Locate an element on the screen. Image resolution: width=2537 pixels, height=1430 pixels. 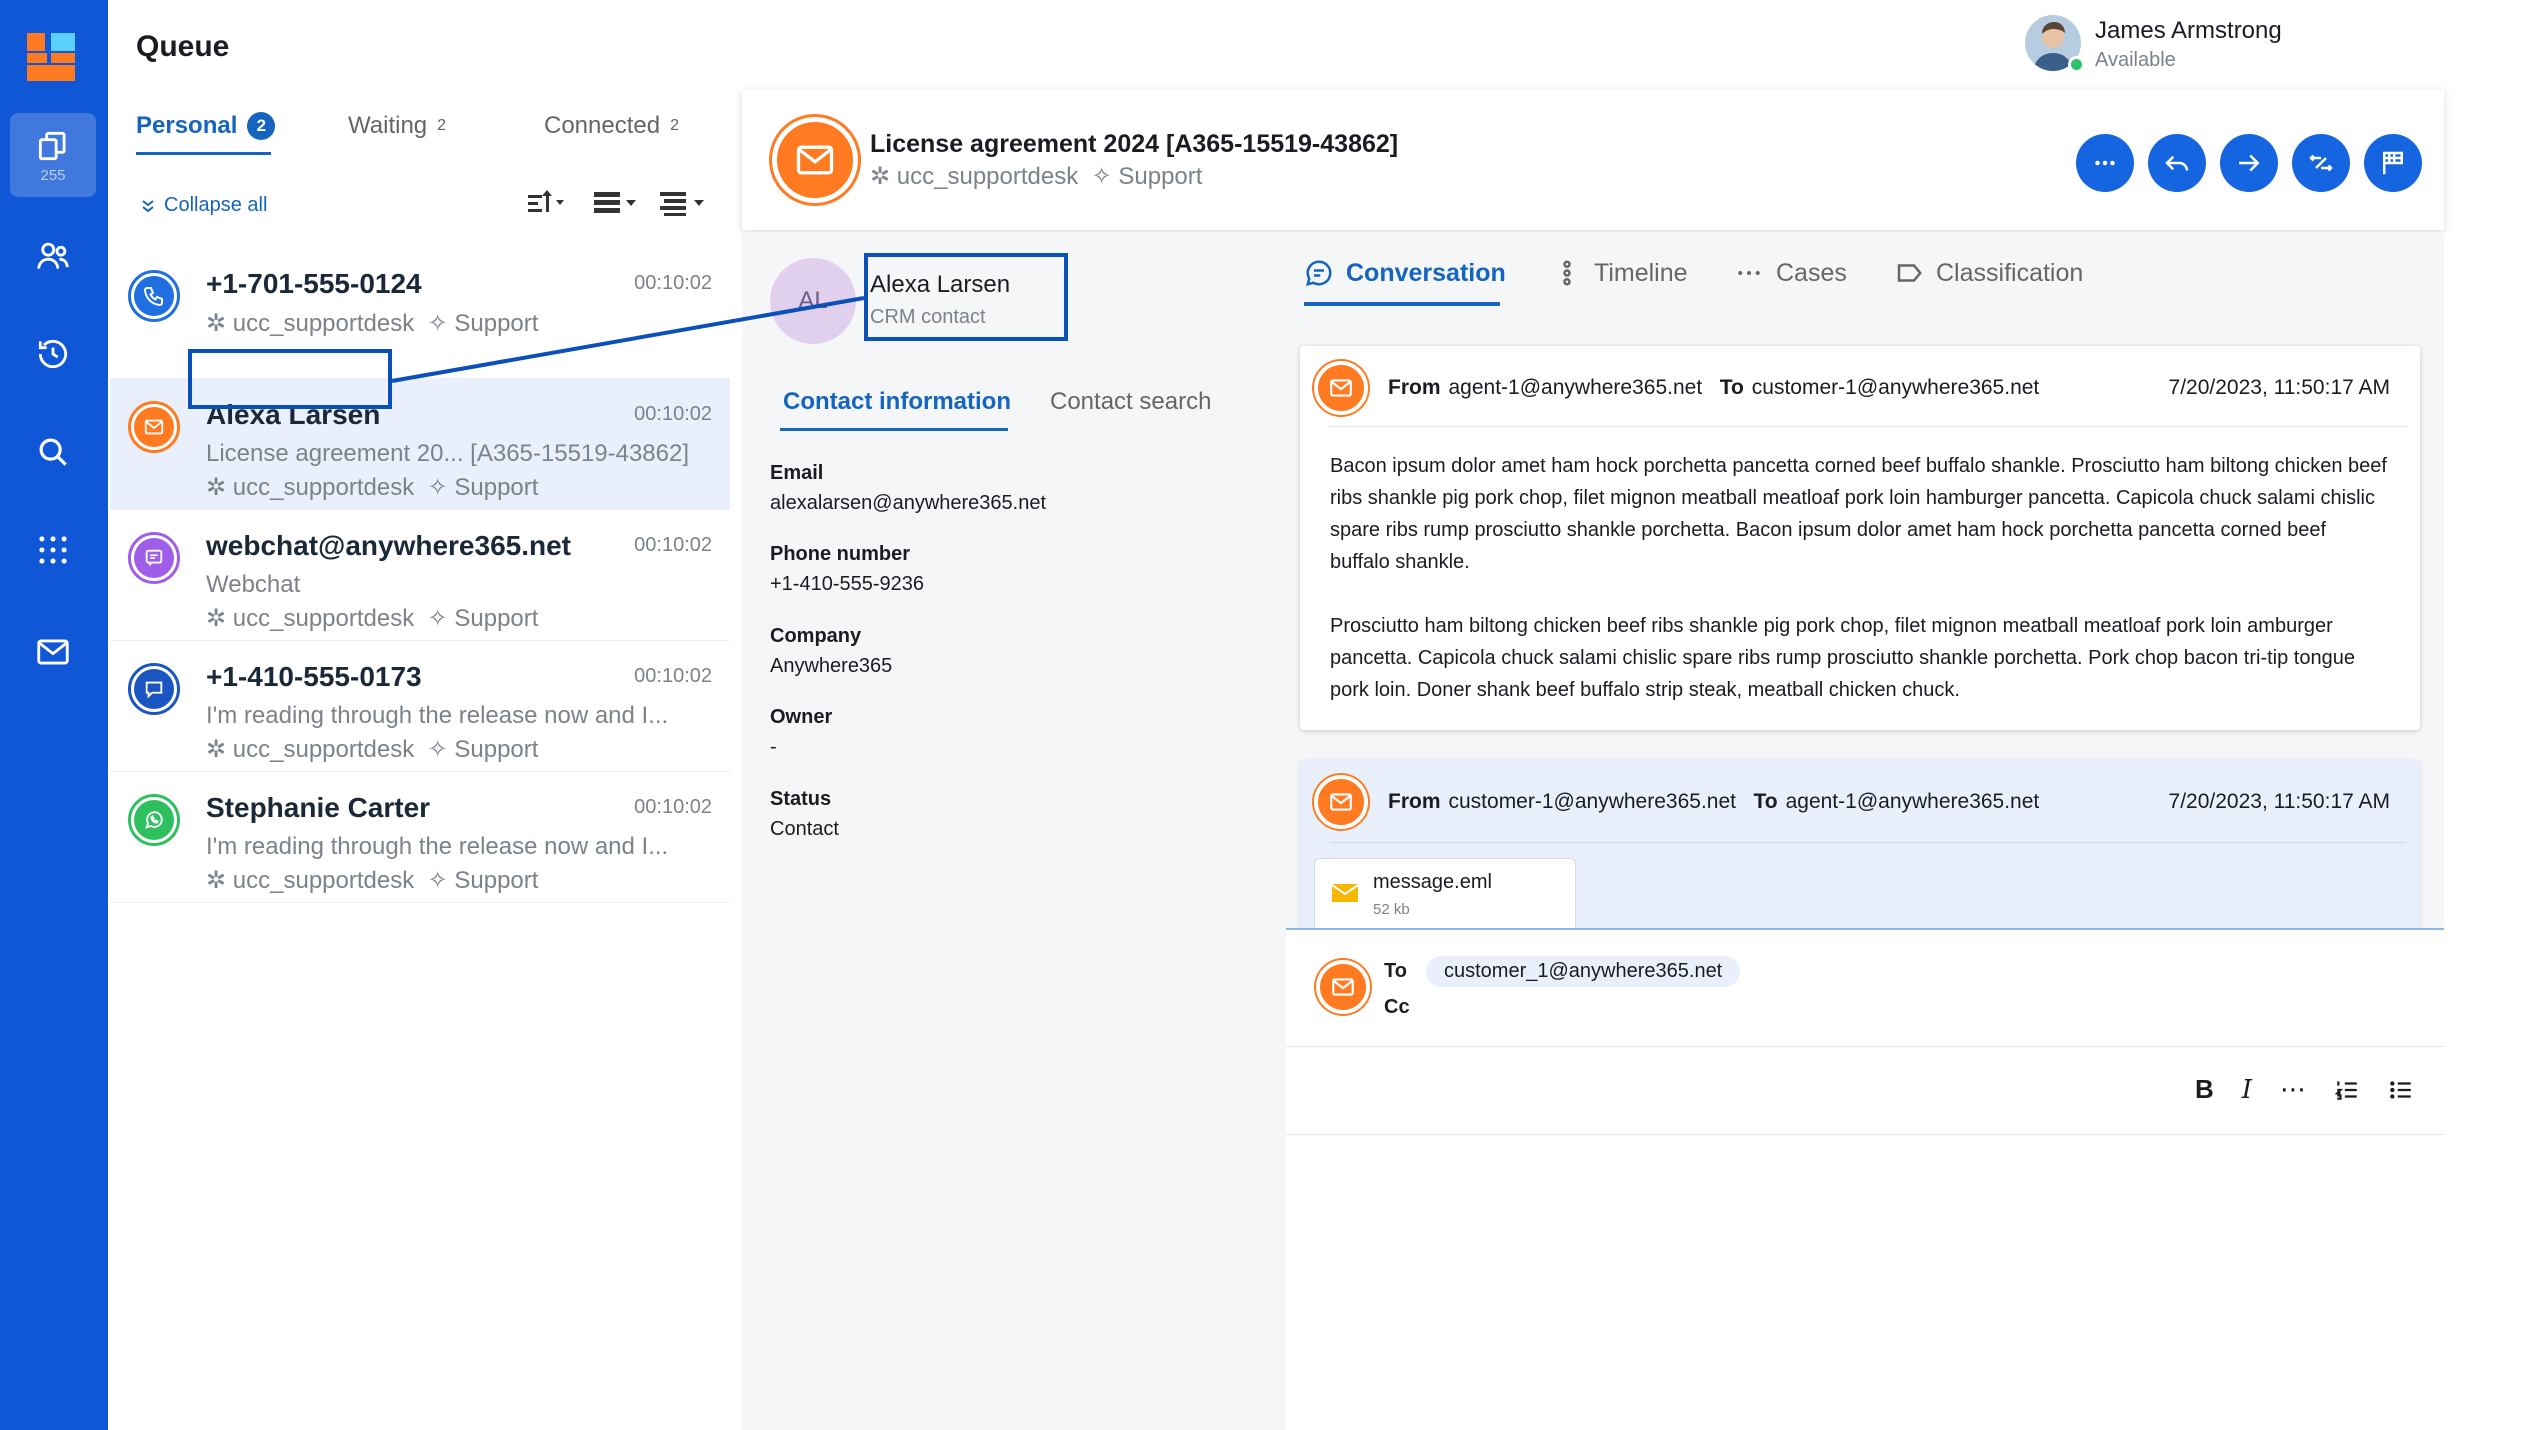
rail-apps-button is located at coordinates (53, 550).